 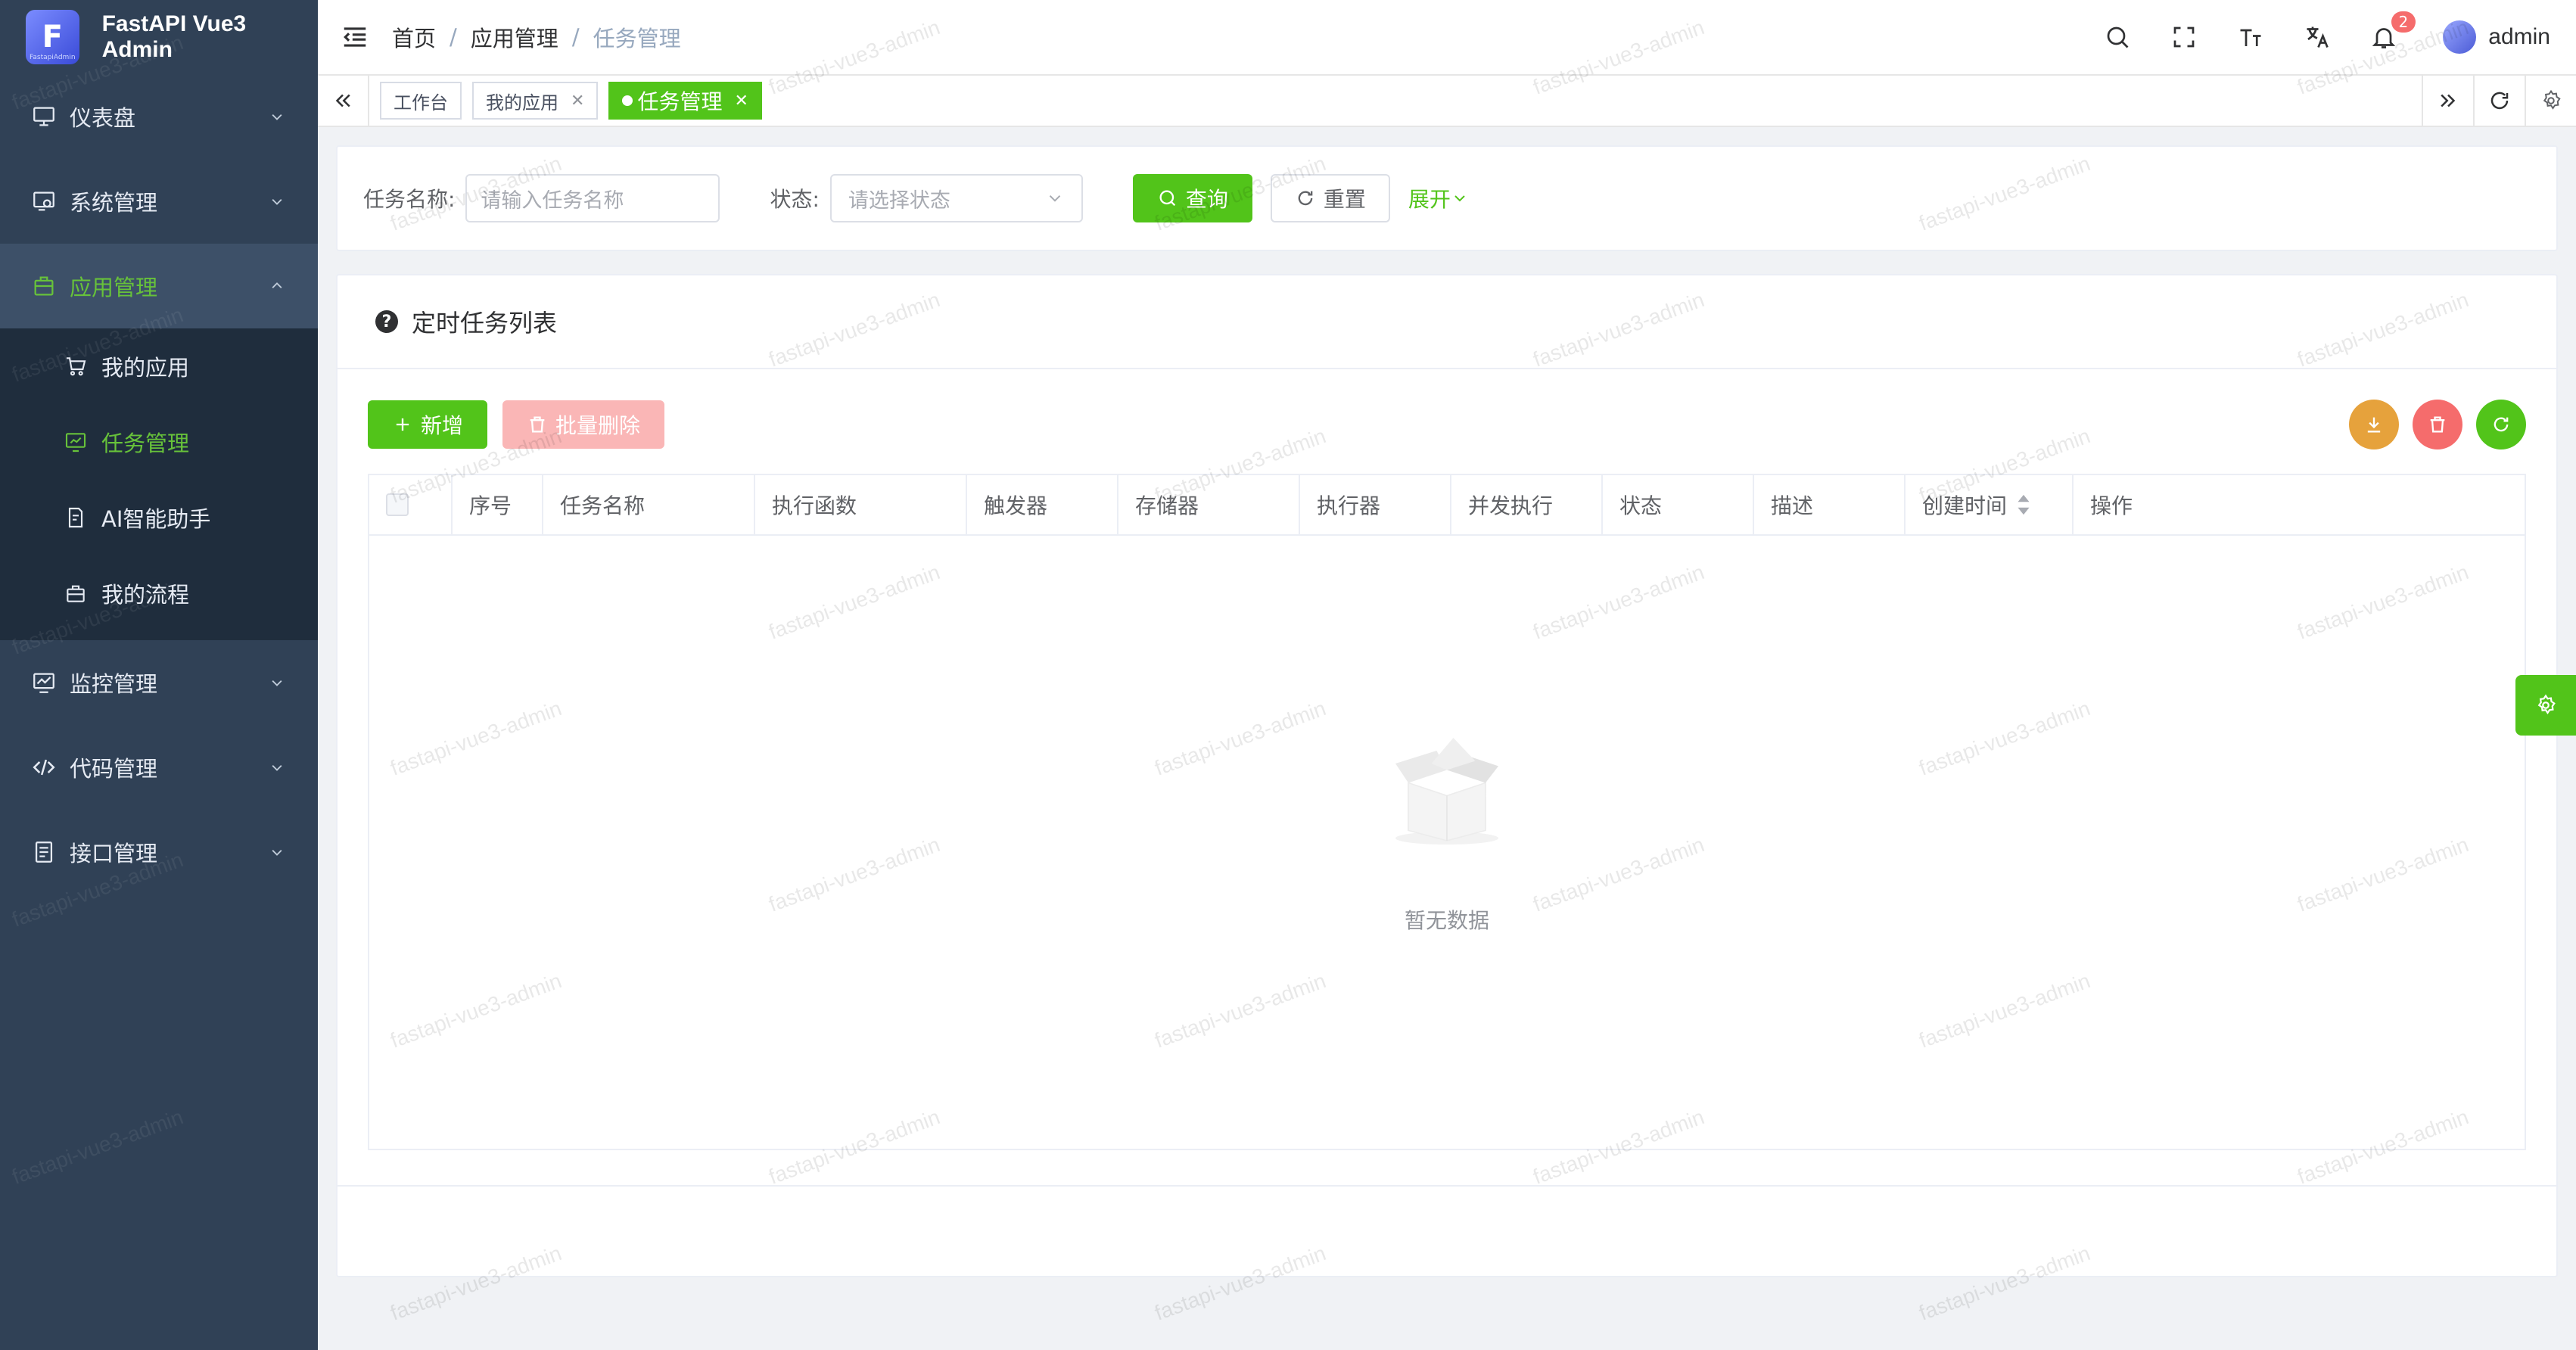 What do you see at coordinates (114, 203) in the screenshot?
I see `sidebar-item-label: 系统管理` at bounding box center [114, 203].